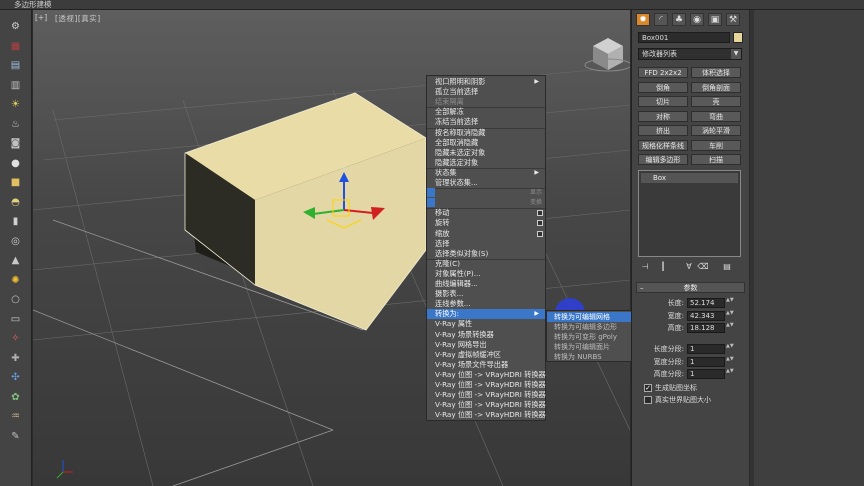 The image size is (864, 486). What do you see at coordinates (663, 145) in the screenshot?
I see `modifier-button: 规格化样条线` at bounding box center [663, 145].